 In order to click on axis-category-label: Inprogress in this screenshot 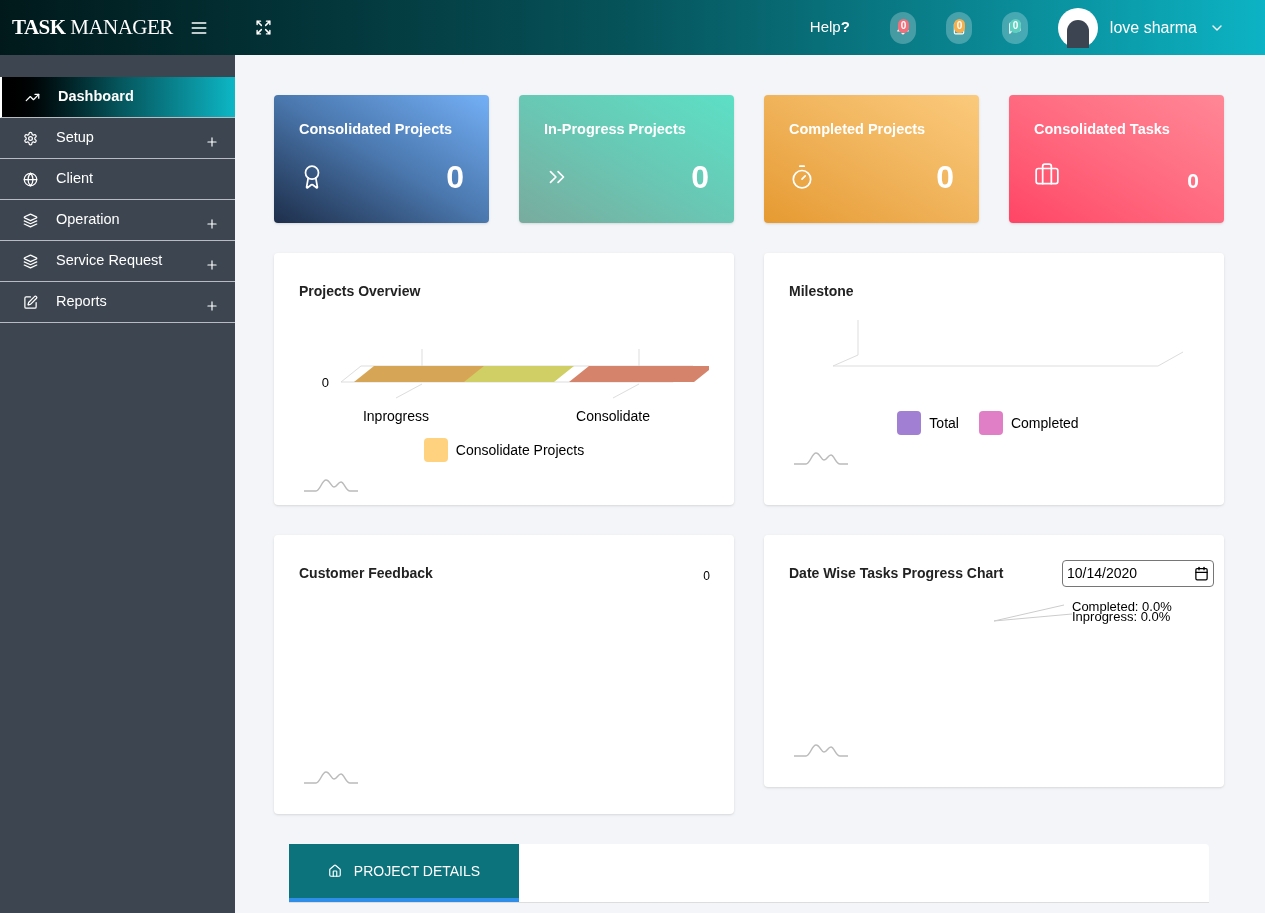, I will do `click(396, 416)`.